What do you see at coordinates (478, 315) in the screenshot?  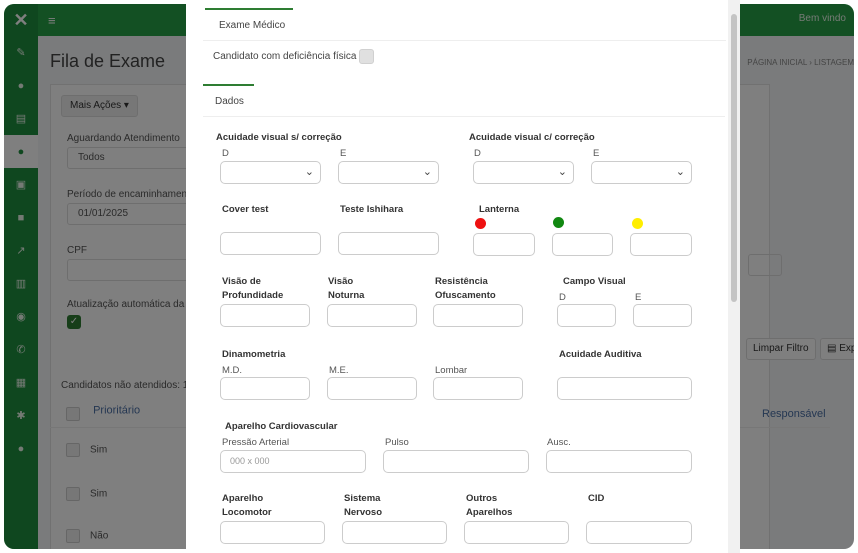 I see `glare-input` at bounding box center [478, 315].